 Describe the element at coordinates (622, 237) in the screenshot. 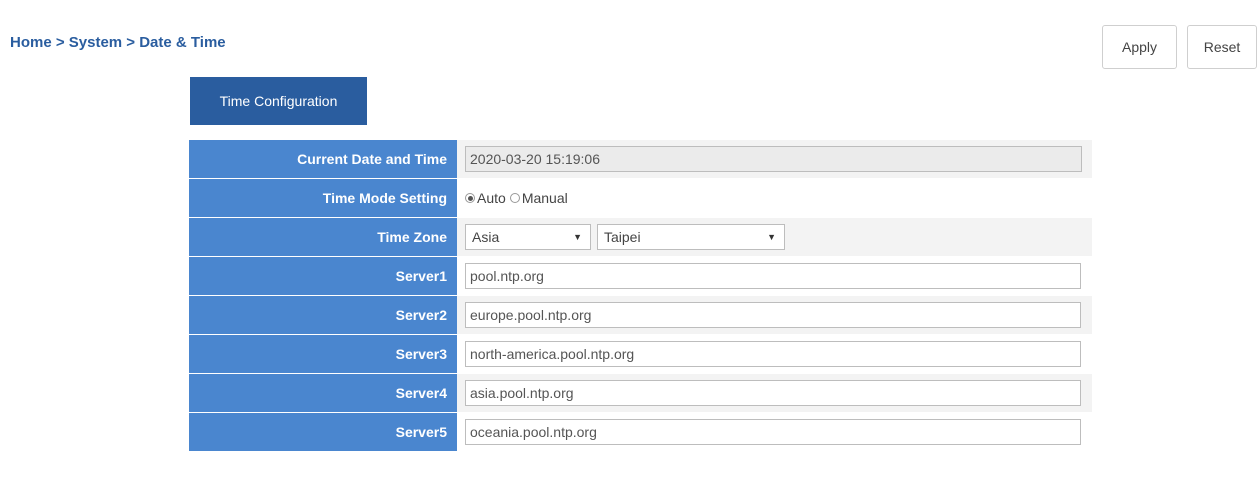

I see `time-zone-city-value: Taipei` at that location.